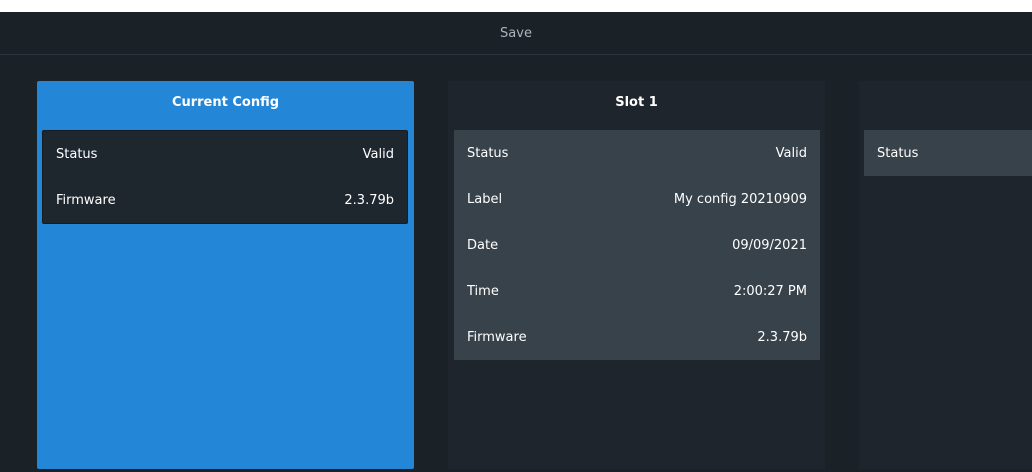 This screenshot has height=472, width=1032. I want to click on config-details-panel: Status Valid Firmware 2.3.79b, so click(225, 177).